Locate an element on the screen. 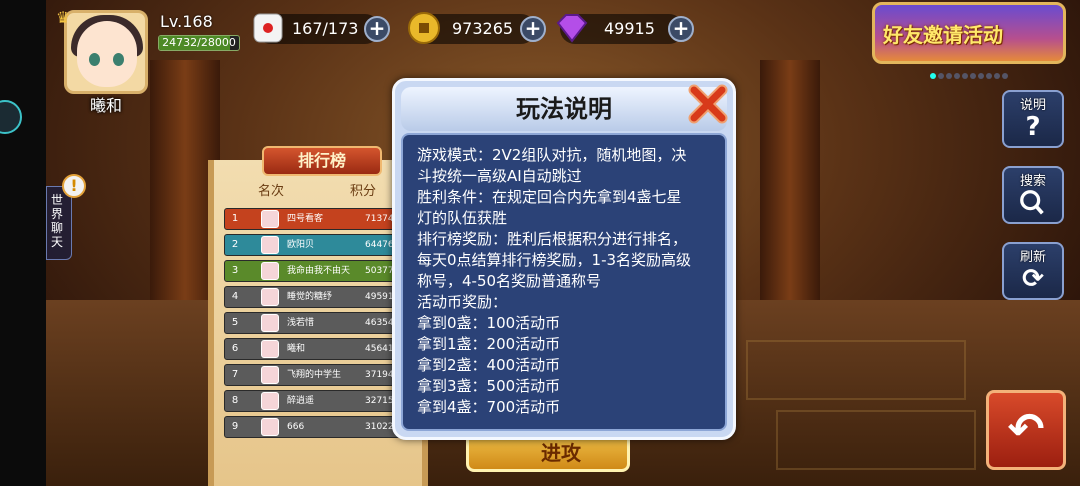 This screenshot has height=486, width=1080. ranking-row: 9 666 31022 is located at coordinates (322, 427).